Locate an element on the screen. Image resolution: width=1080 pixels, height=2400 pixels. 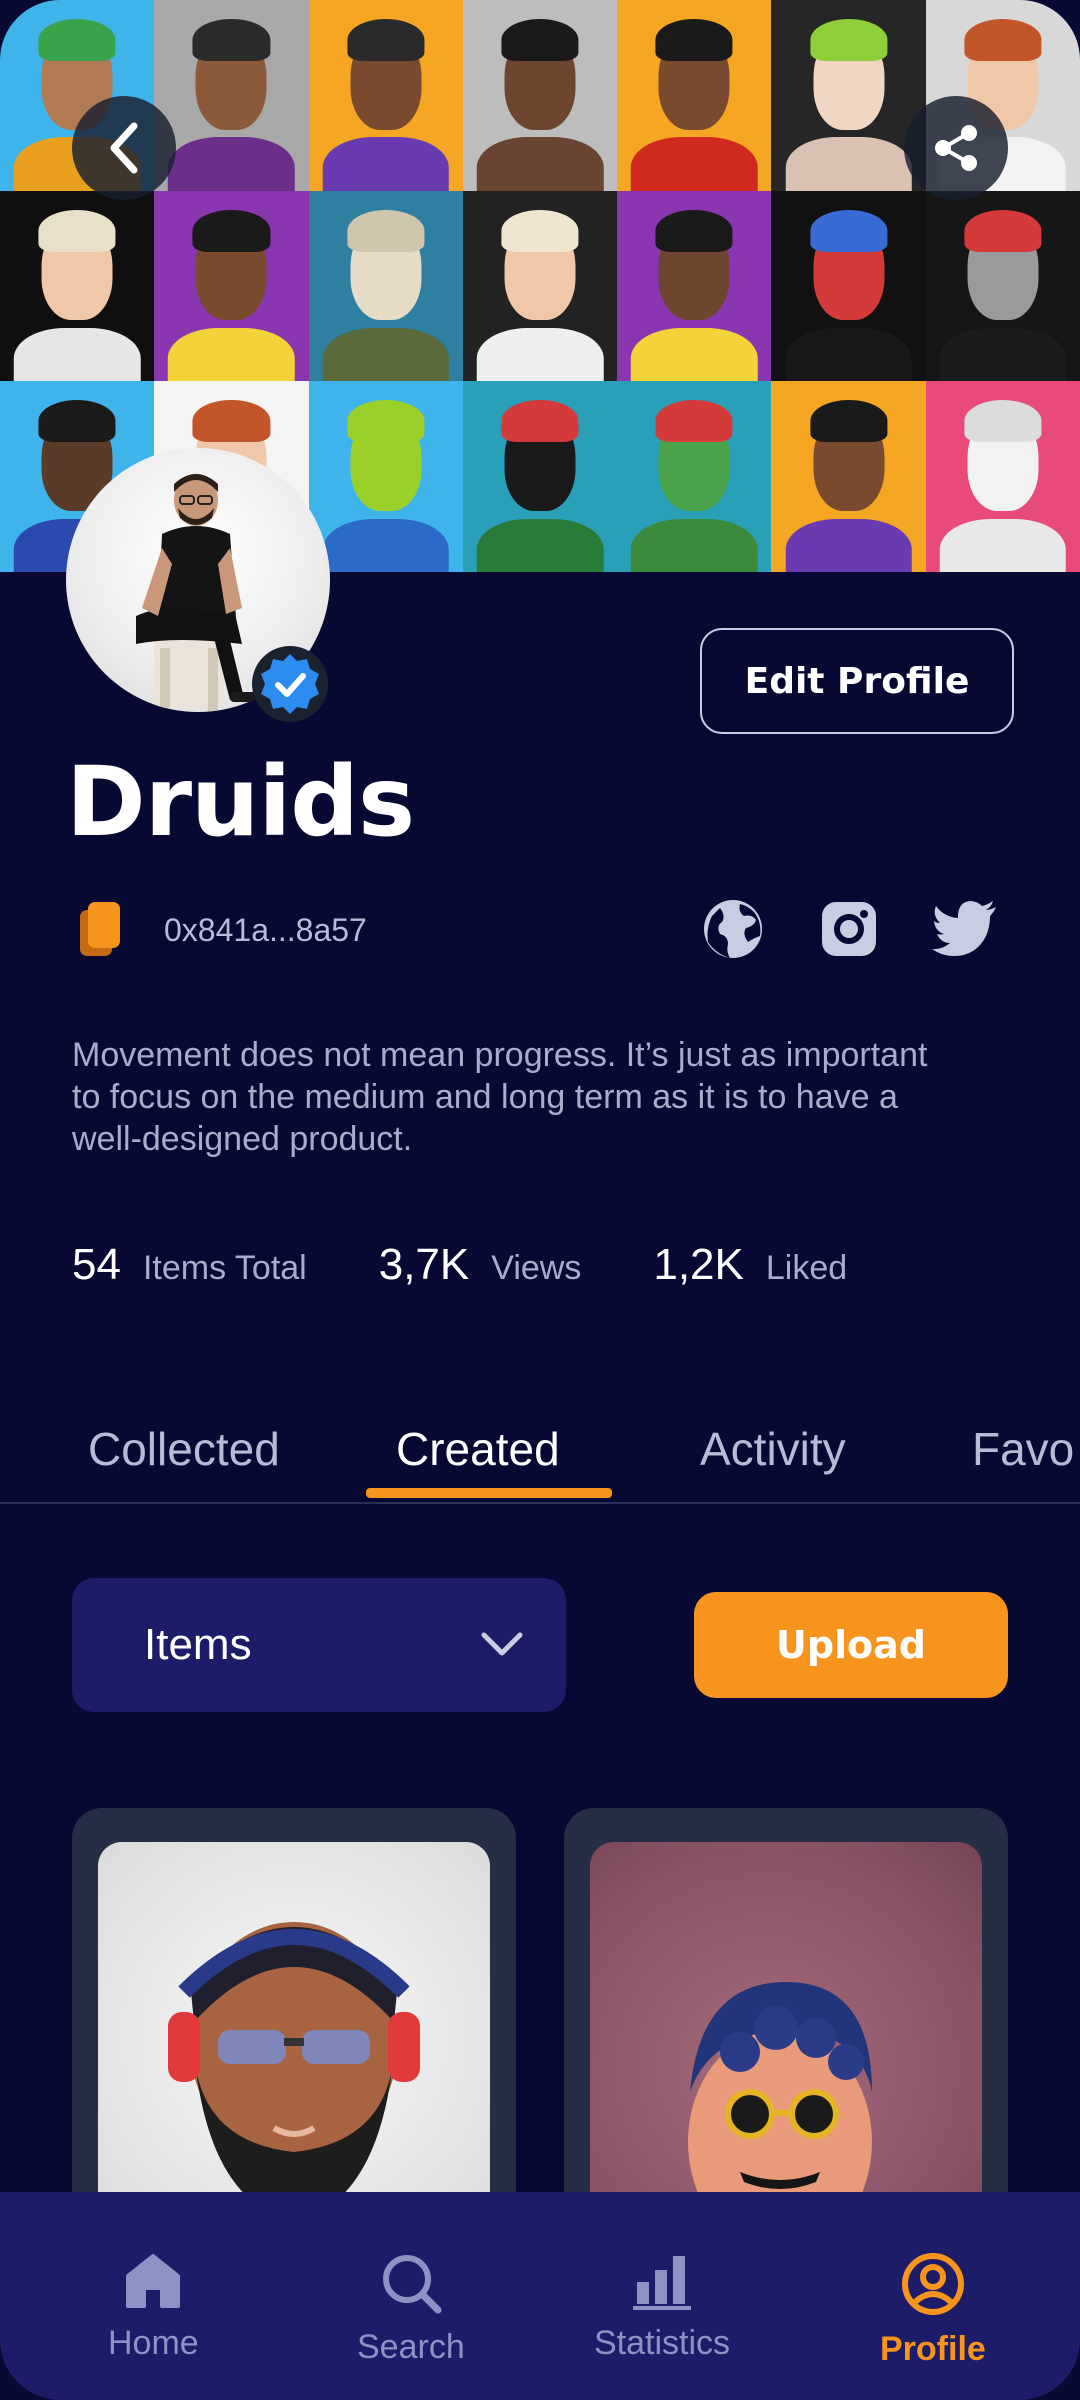
tab-activity: Activity is located at coordinates (773, 1449).